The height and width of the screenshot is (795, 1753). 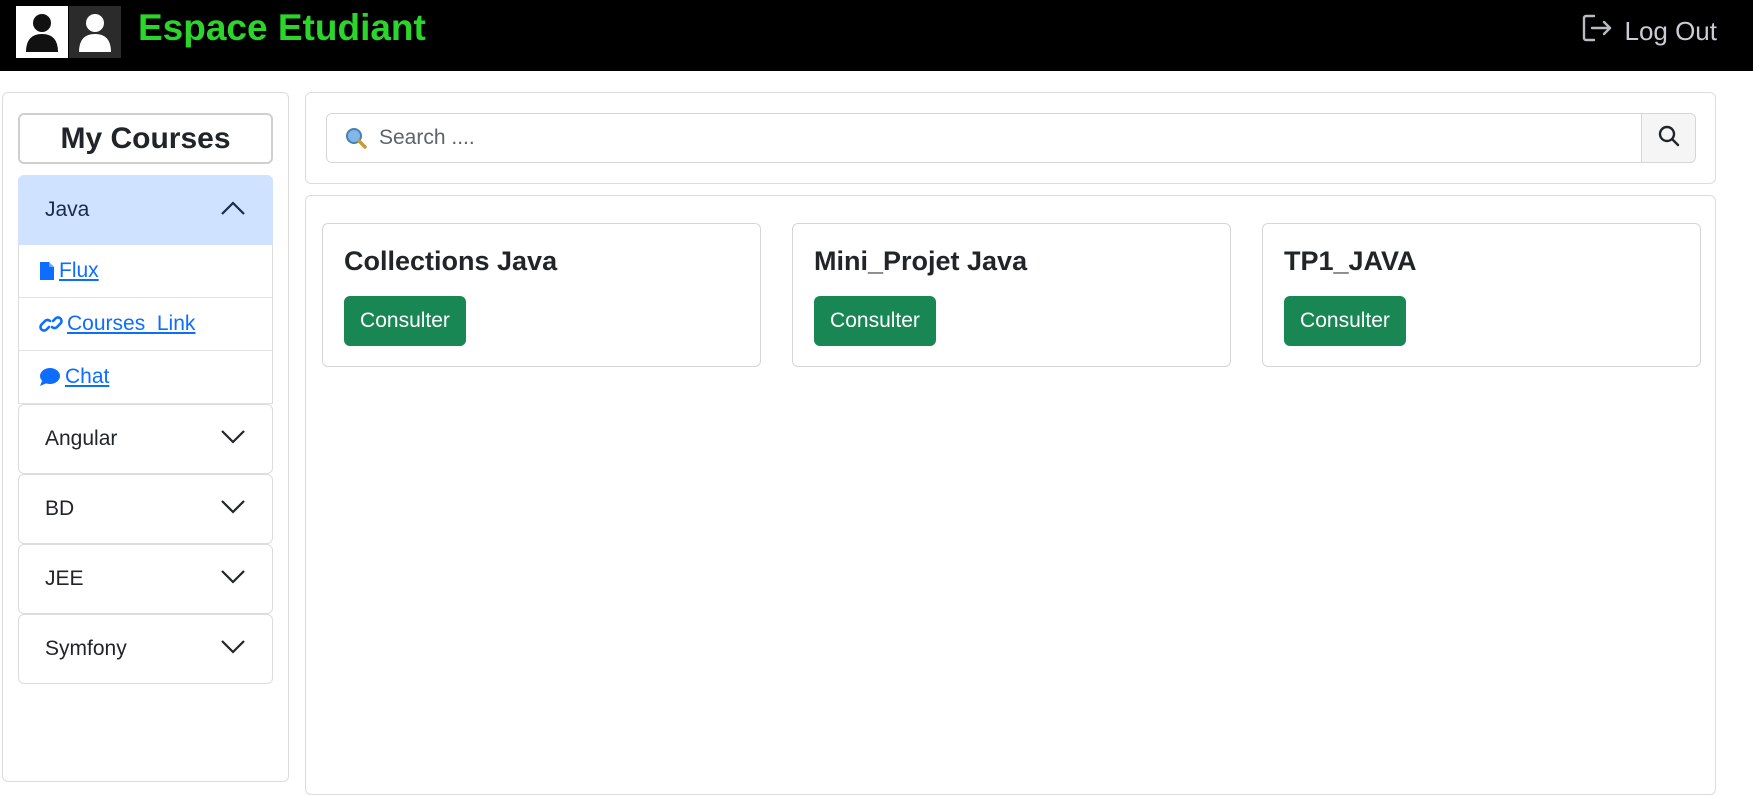 I want to click on accordion-label: BD, so click(x=60, y=508).